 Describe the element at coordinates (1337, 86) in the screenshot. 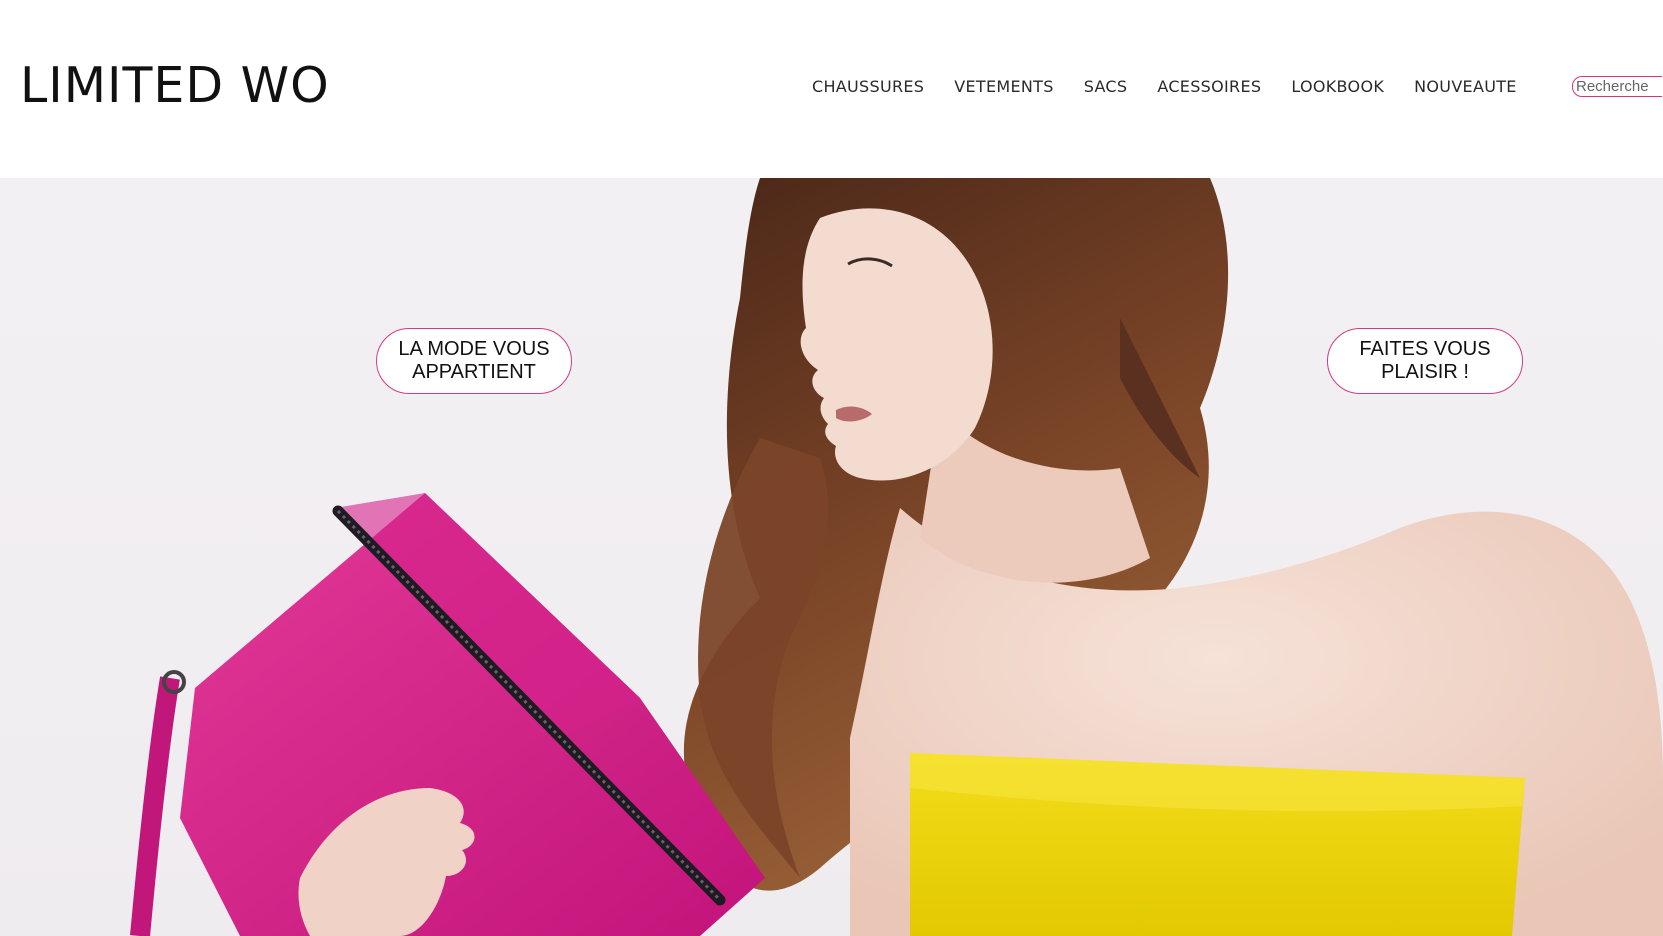

I see `nav-item-lookbook: LOOKBOOK` at that location.